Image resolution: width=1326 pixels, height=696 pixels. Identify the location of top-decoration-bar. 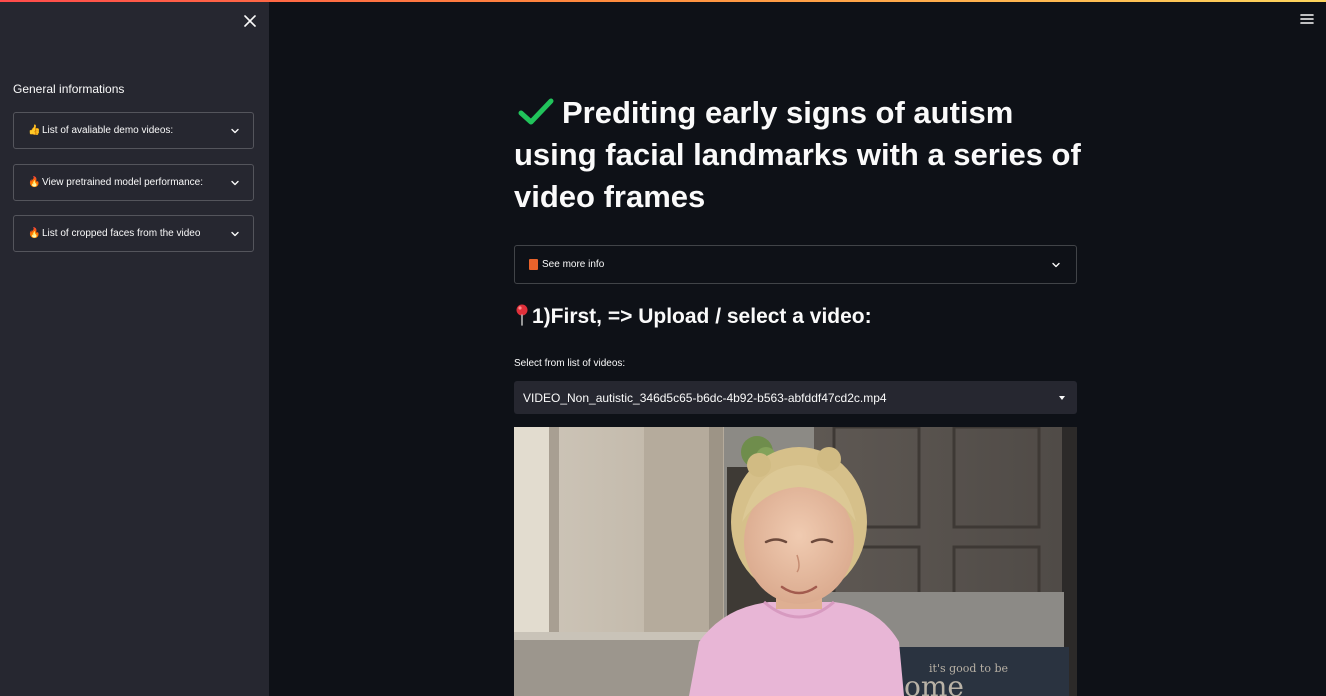
(663, 1).